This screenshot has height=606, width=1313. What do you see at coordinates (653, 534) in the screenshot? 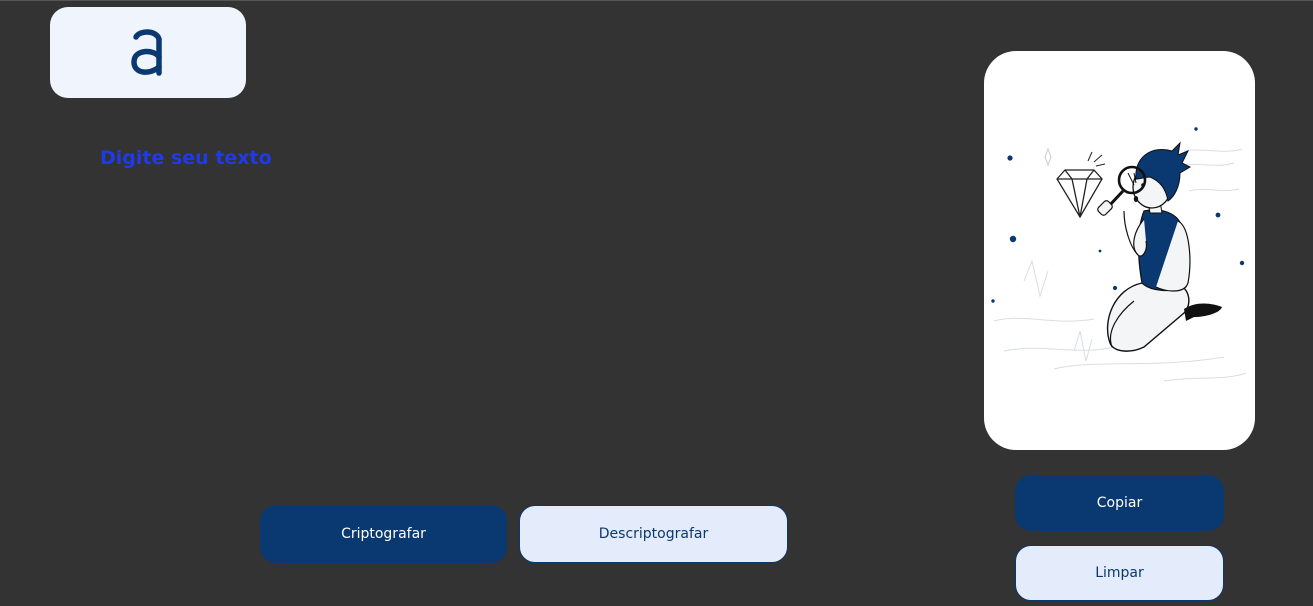
I see `decrypt-button: Descriptografar` at bounding box center [653, 534].